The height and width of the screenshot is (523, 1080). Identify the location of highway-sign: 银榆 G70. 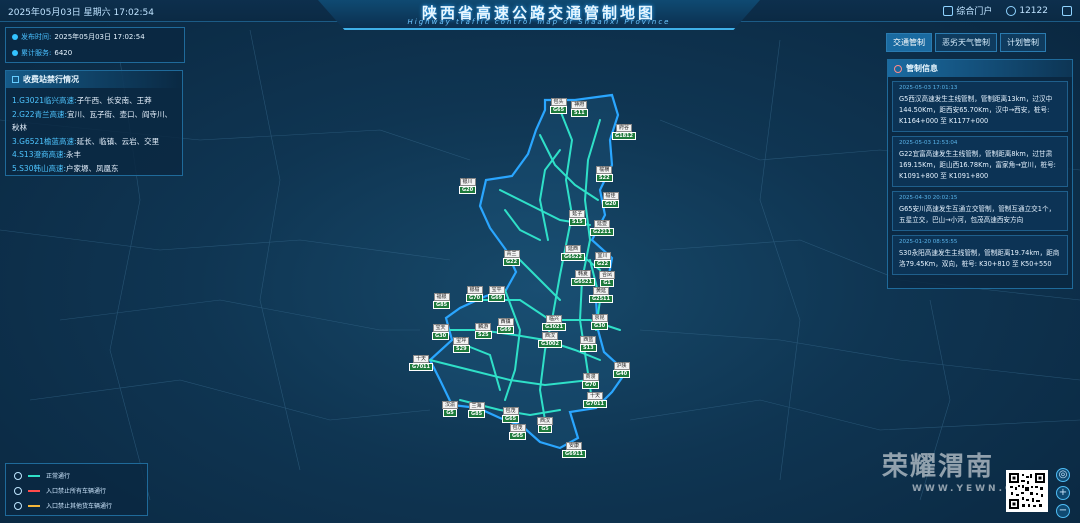
(475, 294).